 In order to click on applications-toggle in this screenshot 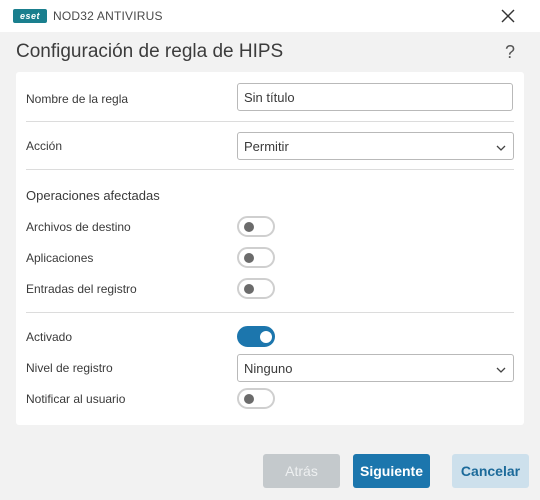, I will do `click(256, 257)`.